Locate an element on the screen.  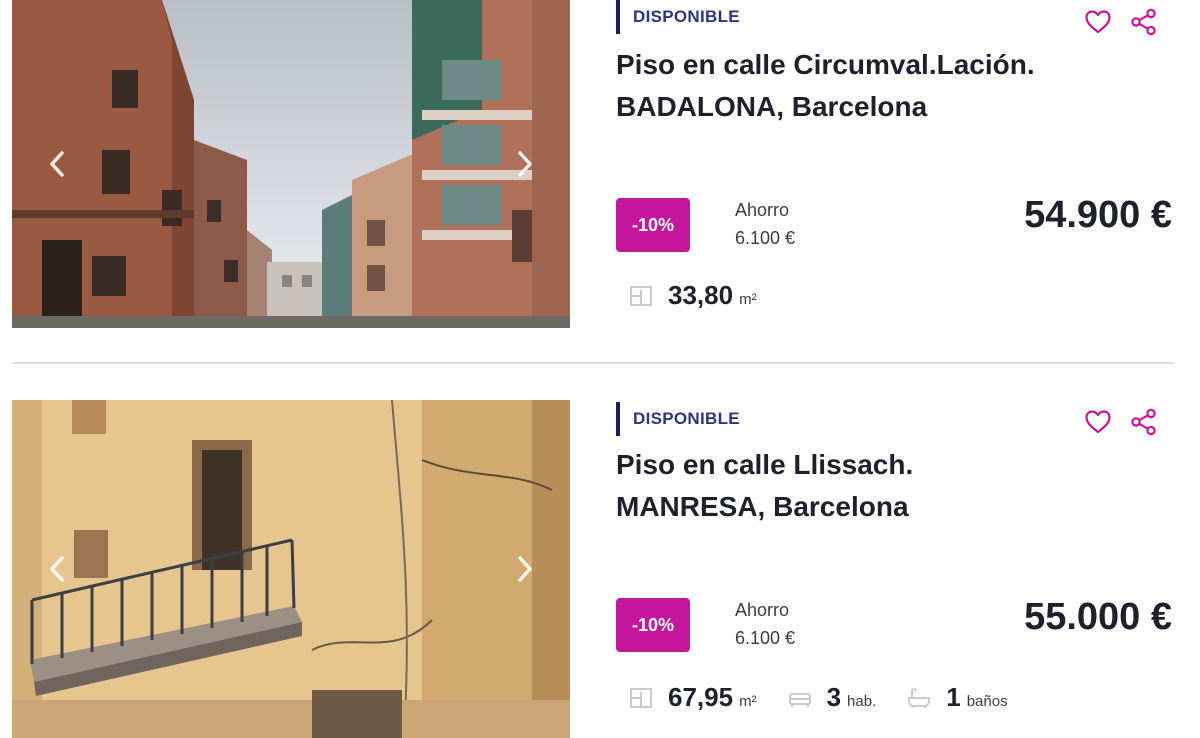
title-line-2: MANRESA, Barcelona is located at coordinates (762, 506).